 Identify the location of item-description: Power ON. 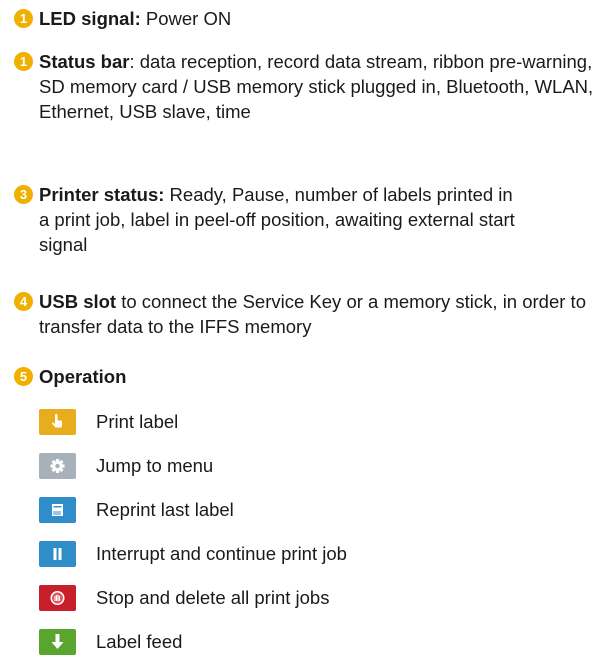
(186, 18).